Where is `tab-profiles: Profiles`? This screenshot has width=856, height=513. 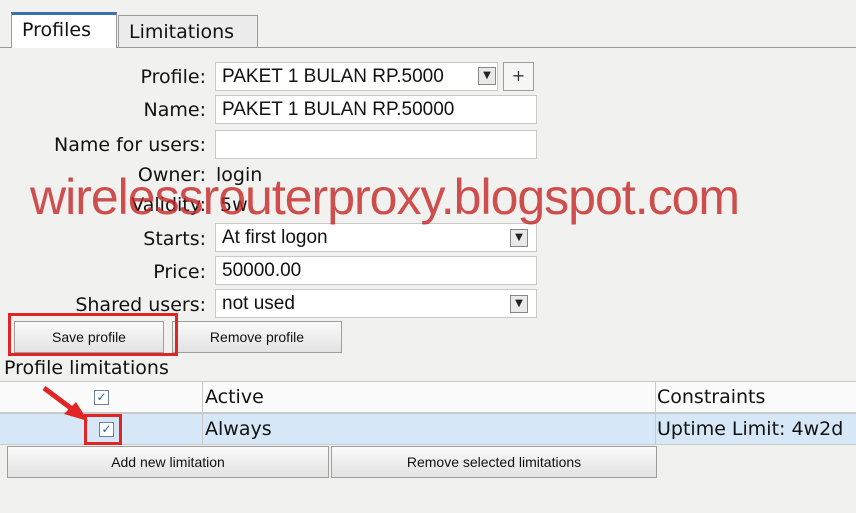
tab-profiles: Profiles is located at coordinates (64, 30).